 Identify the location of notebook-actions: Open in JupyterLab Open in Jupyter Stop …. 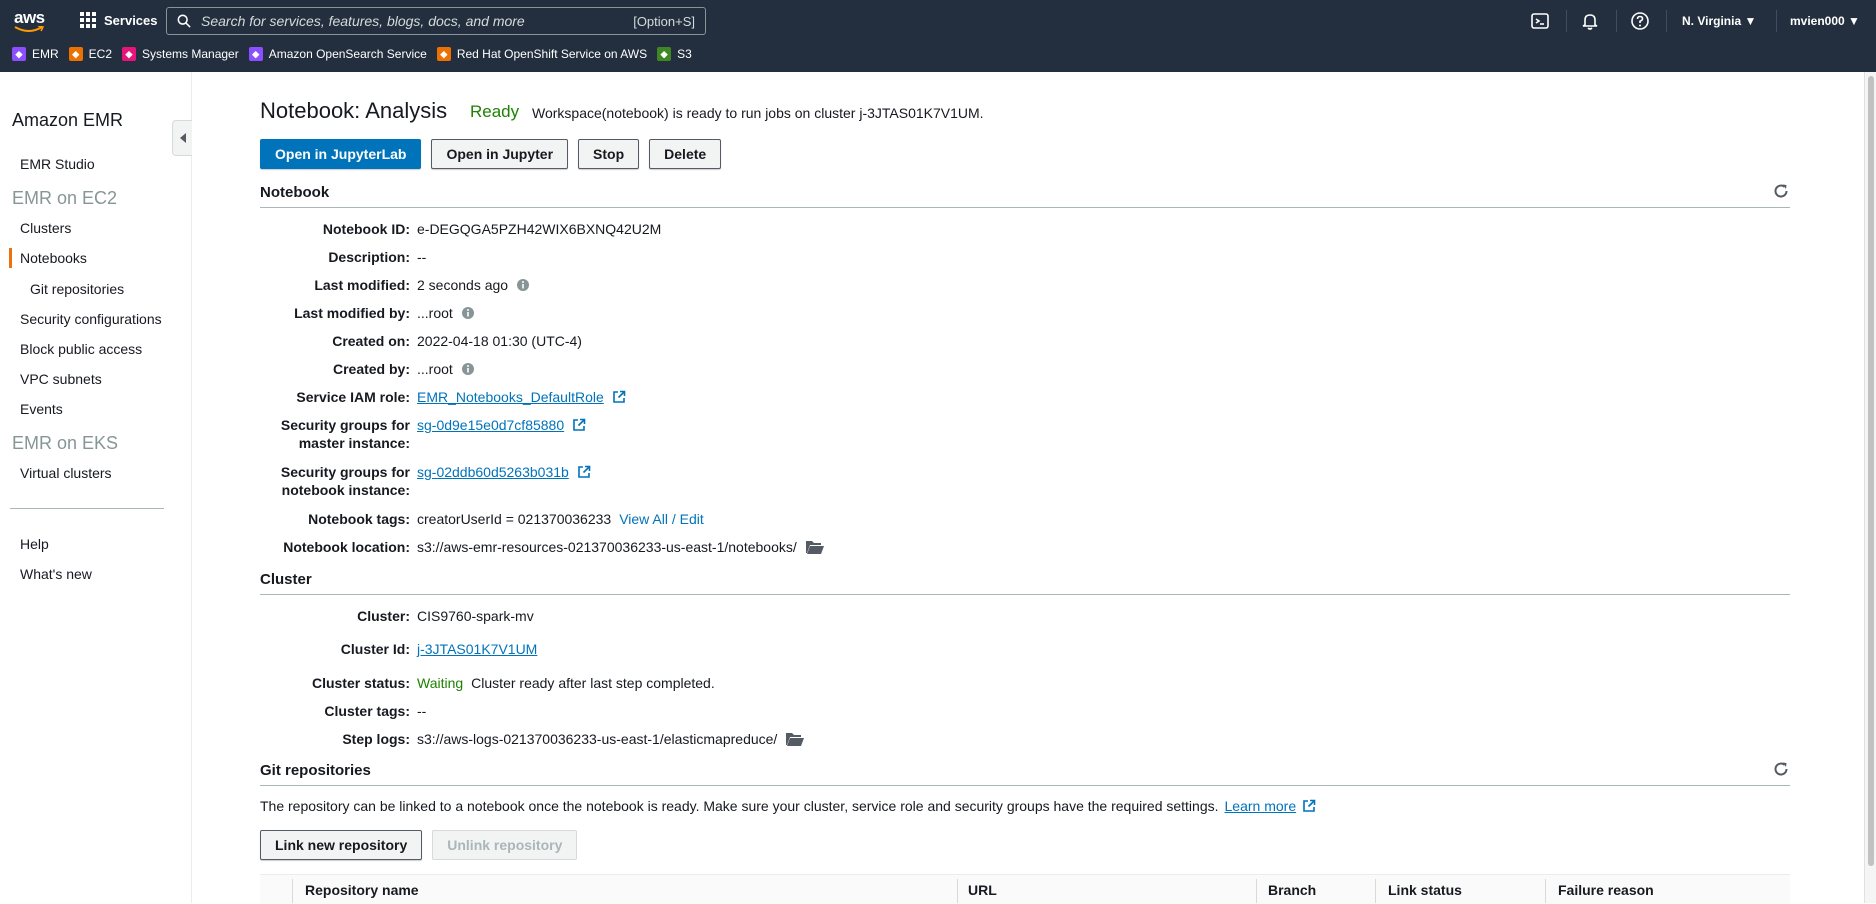
(491, 154).